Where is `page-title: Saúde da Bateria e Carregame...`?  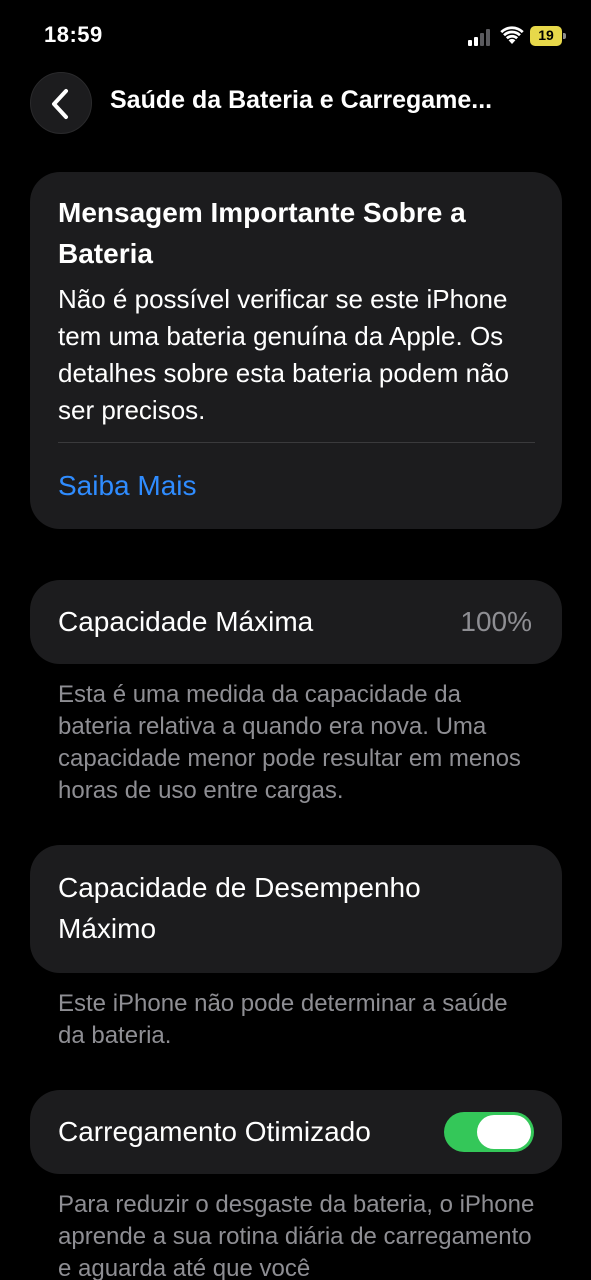 page-title: Saúde da Bateria e Carregame... is located at coordinates (301, 100).